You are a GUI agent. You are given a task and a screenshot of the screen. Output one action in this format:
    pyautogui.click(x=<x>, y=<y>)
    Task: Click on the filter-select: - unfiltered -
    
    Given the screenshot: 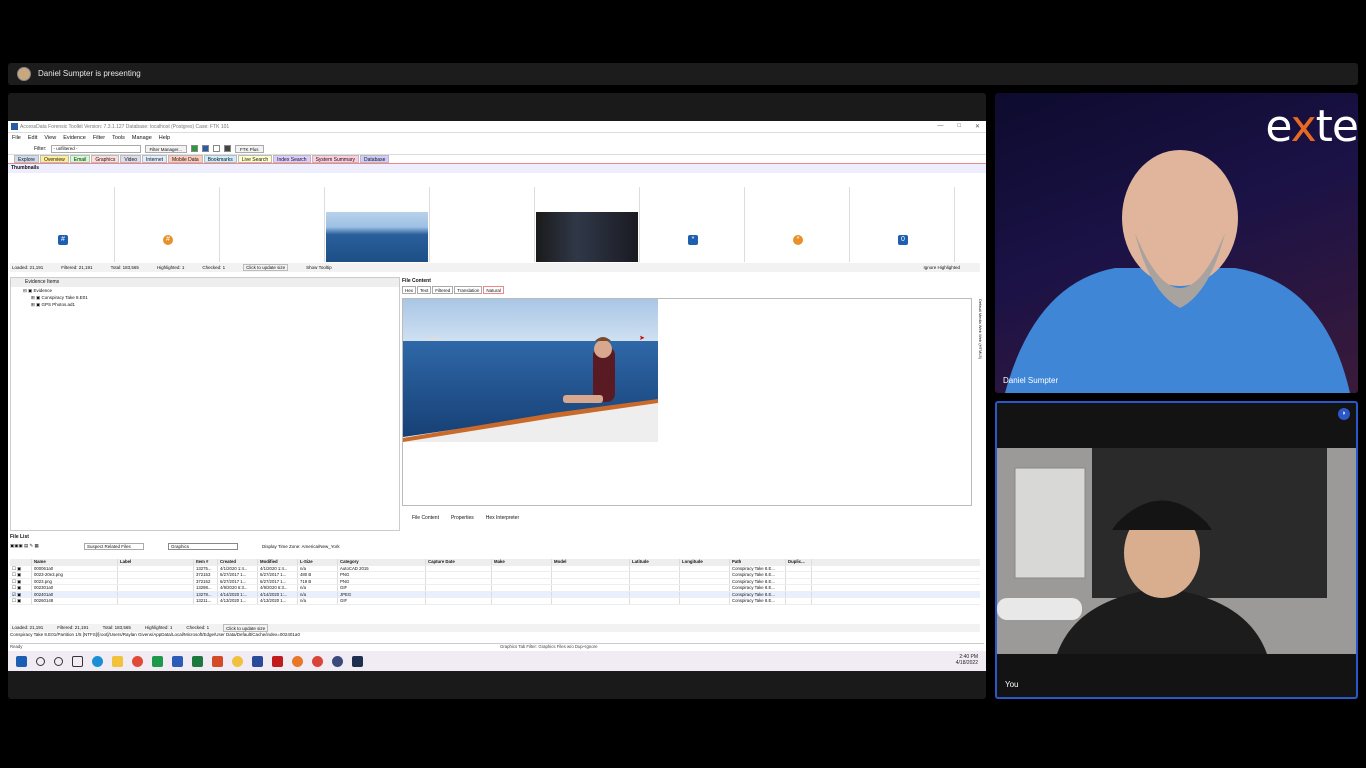 What is the action you would take?
    pyautogui.click(x=95, y=148)
    